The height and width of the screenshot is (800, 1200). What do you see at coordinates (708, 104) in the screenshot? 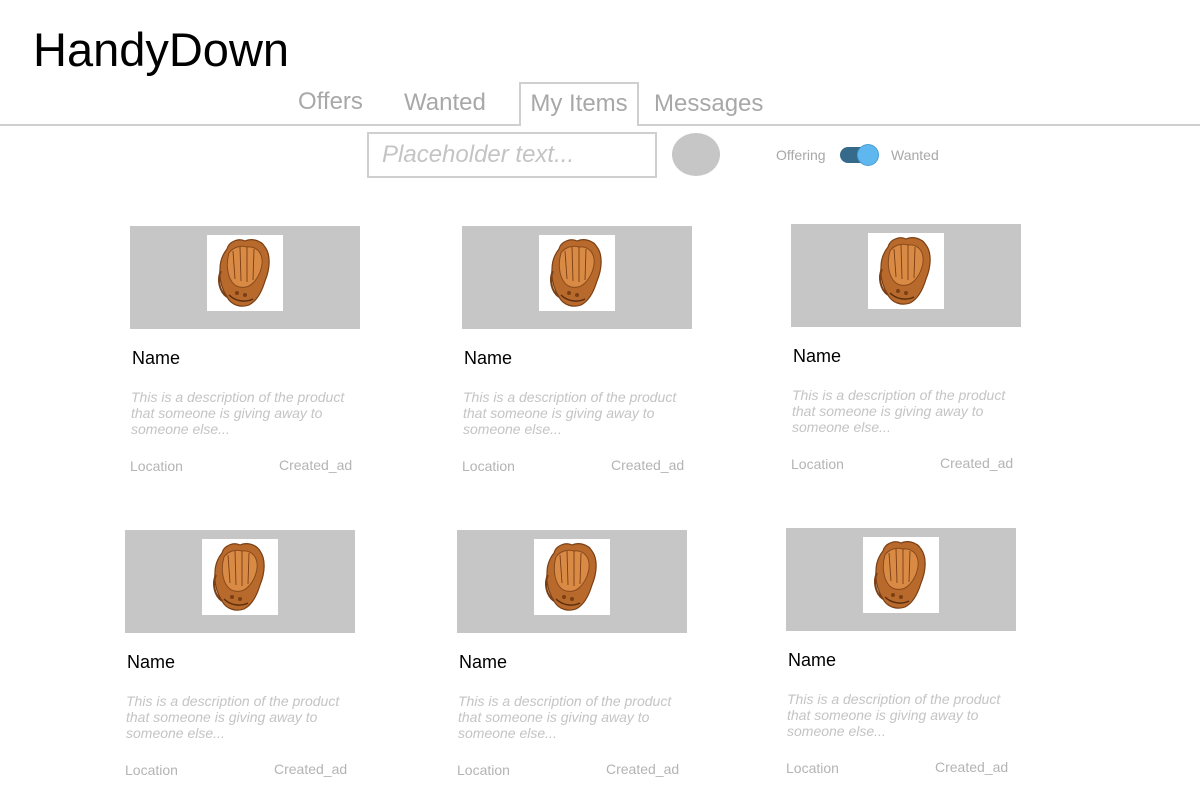
I see `tab-messages: Messages` at bounding box center [708, 104].